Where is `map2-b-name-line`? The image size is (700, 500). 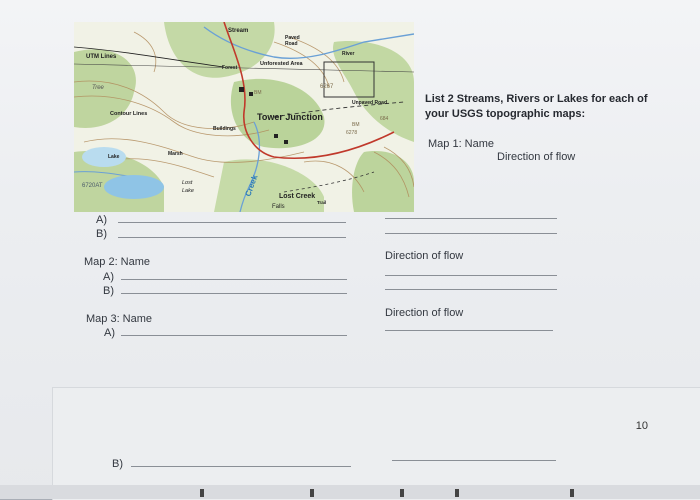
map2-b-name-line is located at coordinates (234, 293).